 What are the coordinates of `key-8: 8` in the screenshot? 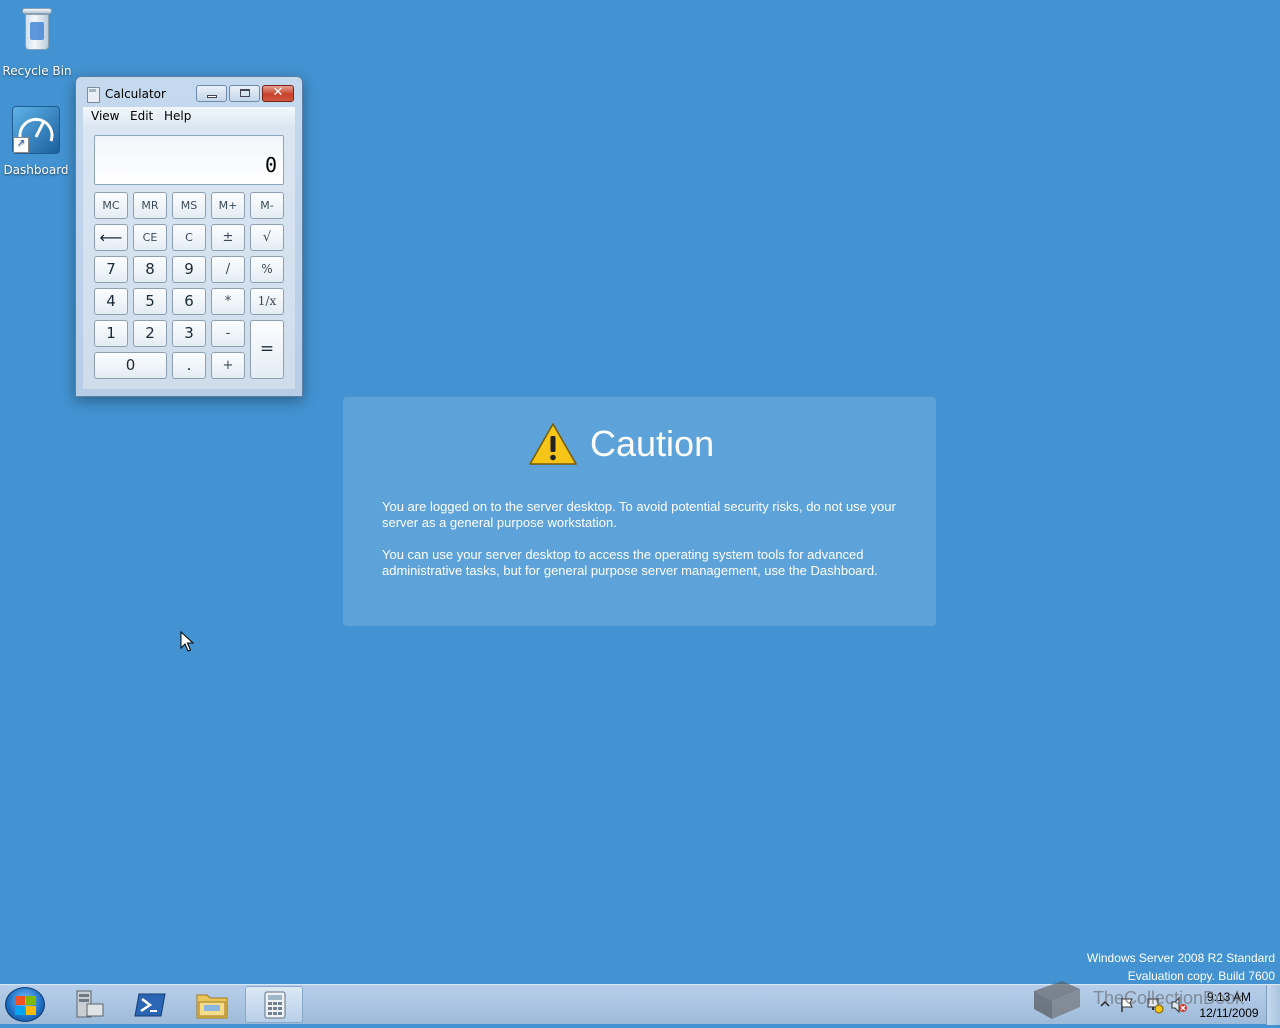 It's located at (150, 269).